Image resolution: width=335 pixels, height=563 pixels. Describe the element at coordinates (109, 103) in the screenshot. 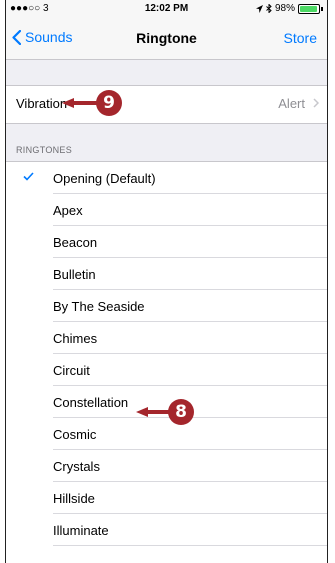

I see `callout-9-badge: 9` at that location.